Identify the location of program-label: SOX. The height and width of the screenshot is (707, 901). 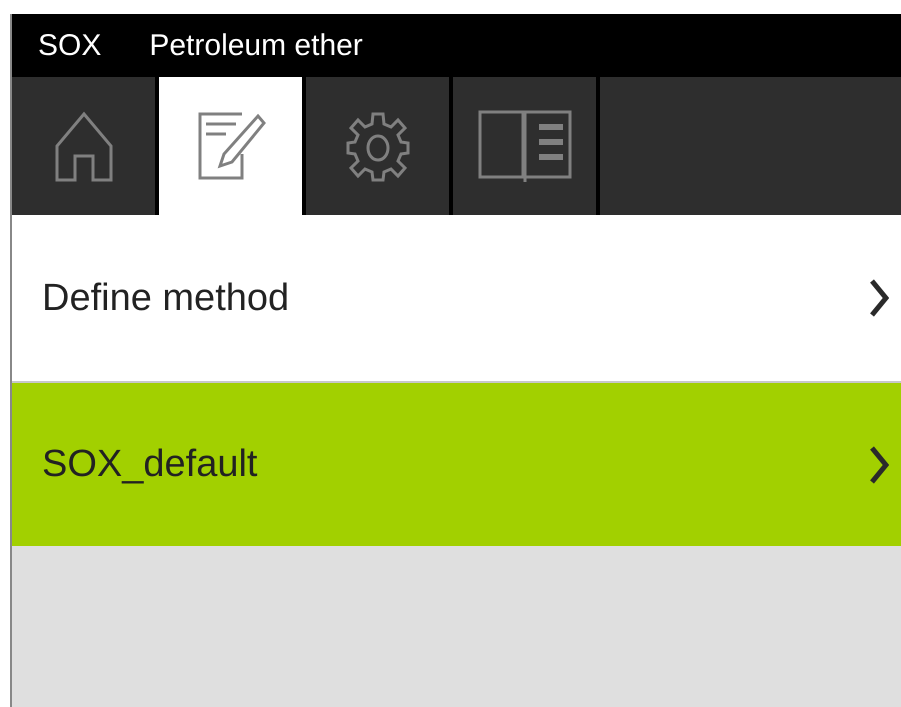
(70, 46).